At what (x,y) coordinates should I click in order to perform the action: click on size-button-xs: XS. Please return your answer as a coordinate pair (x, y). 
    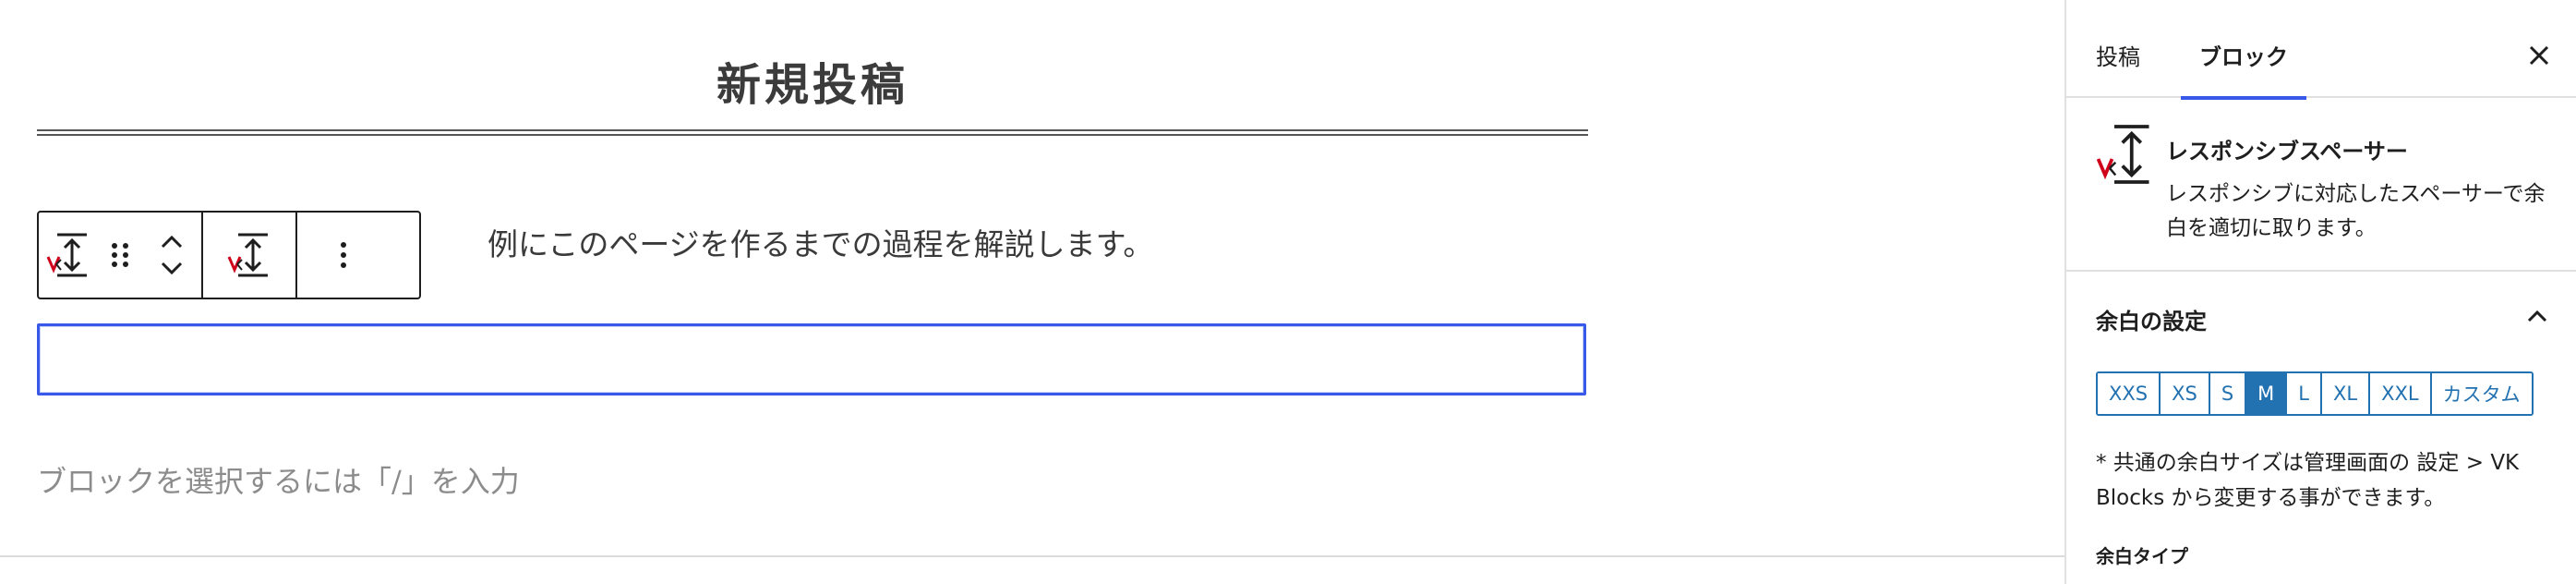
    Looking at the image, I should click on (2185, 394).